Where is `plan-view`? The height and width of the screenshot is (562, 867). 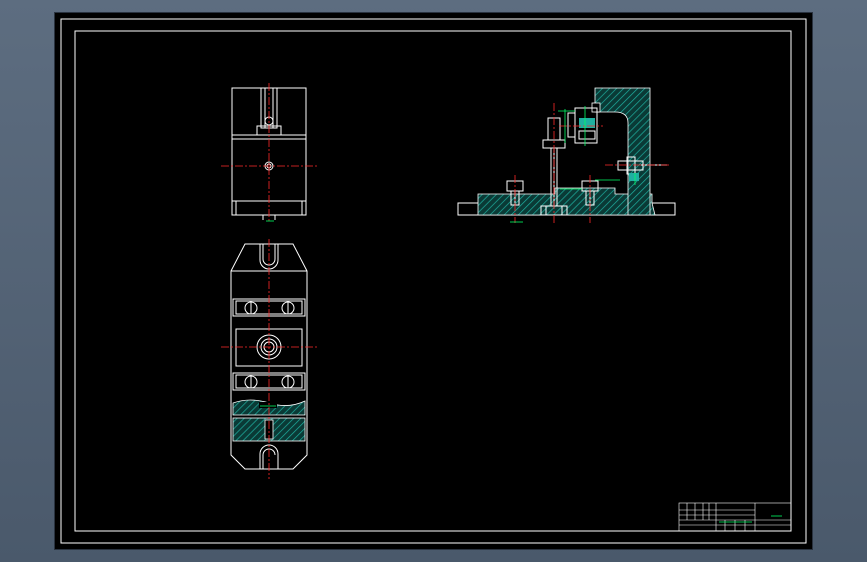
plan-view is located at coordinates (269, 359).